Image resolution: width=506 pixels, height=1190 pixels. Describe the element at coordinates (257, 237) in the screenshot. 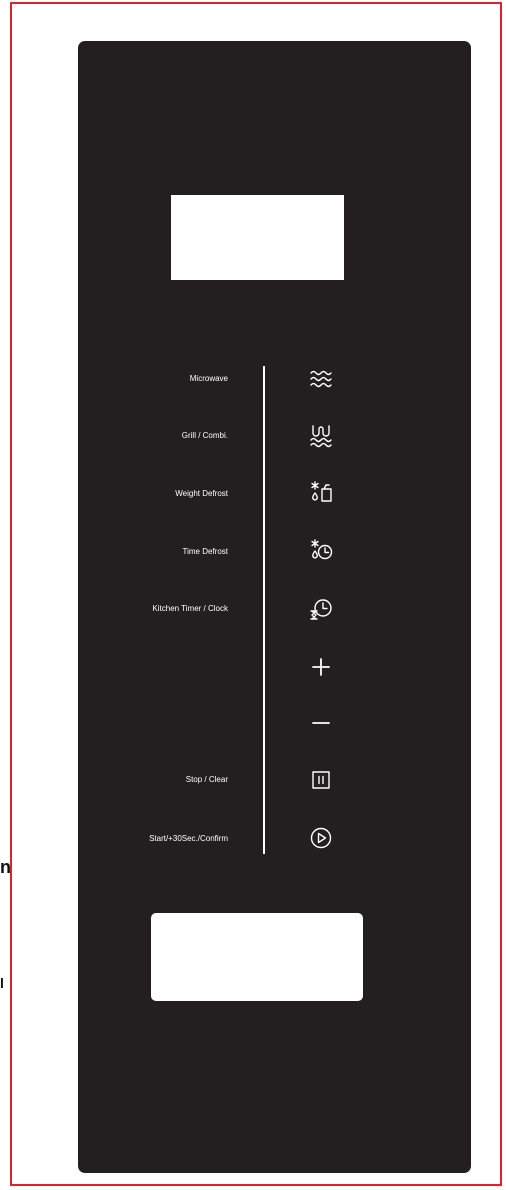

I see `main-display` at that location.